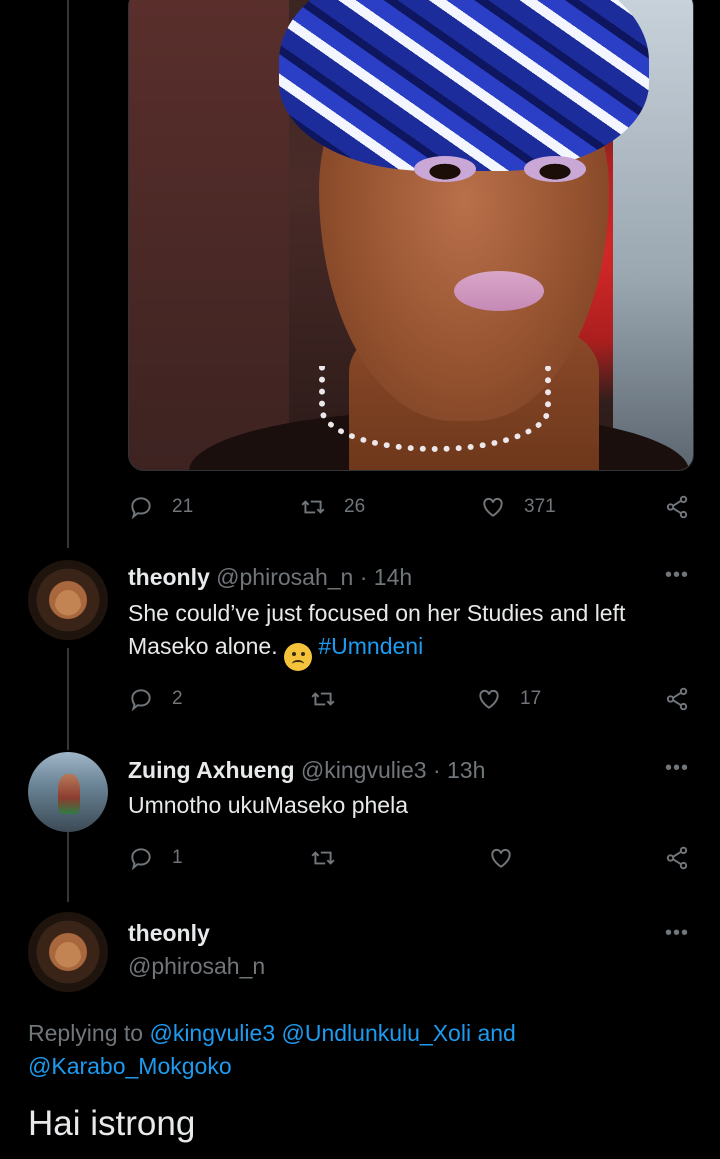 The width and height of the screenshot is (720, 1159). I want to click on timestamp: · 14h, so click(386, 577).